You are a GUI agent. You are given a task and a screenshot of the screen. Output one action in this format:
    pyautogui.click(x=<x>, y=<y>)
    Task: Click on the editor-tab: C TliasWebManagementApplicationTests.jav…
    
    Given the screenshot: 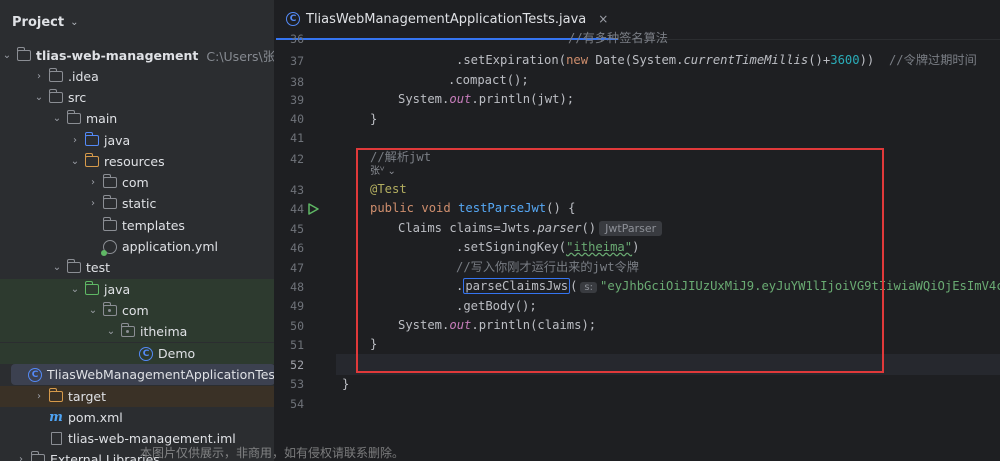 What is the action you would take?
    pyautogui.click(x=447, y=20)
    